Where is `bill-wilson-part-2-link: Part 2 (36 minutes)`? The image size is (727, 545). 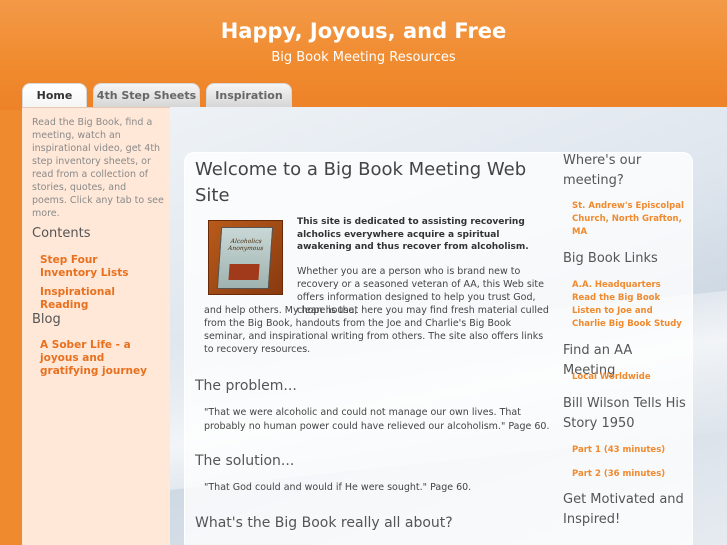 bill-wilson-part-2-link: Part 2 (36 minutes) is located at coordinates (628, 474).